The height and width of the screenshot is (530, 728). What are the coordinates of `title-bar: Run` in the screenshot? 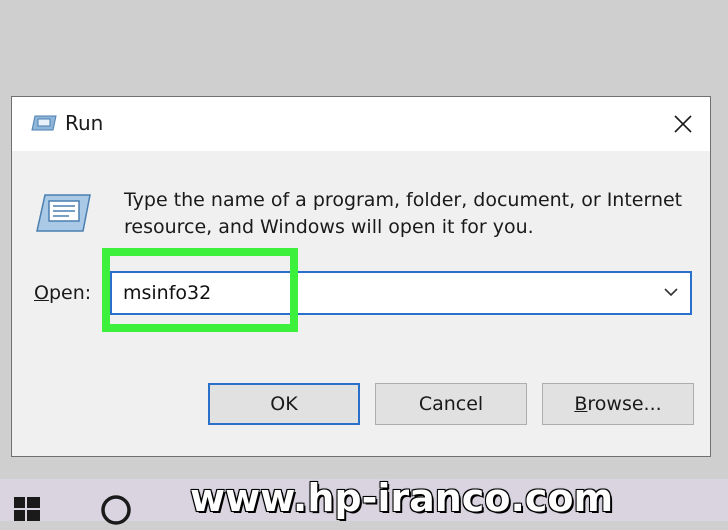 It's located at (361, 124).